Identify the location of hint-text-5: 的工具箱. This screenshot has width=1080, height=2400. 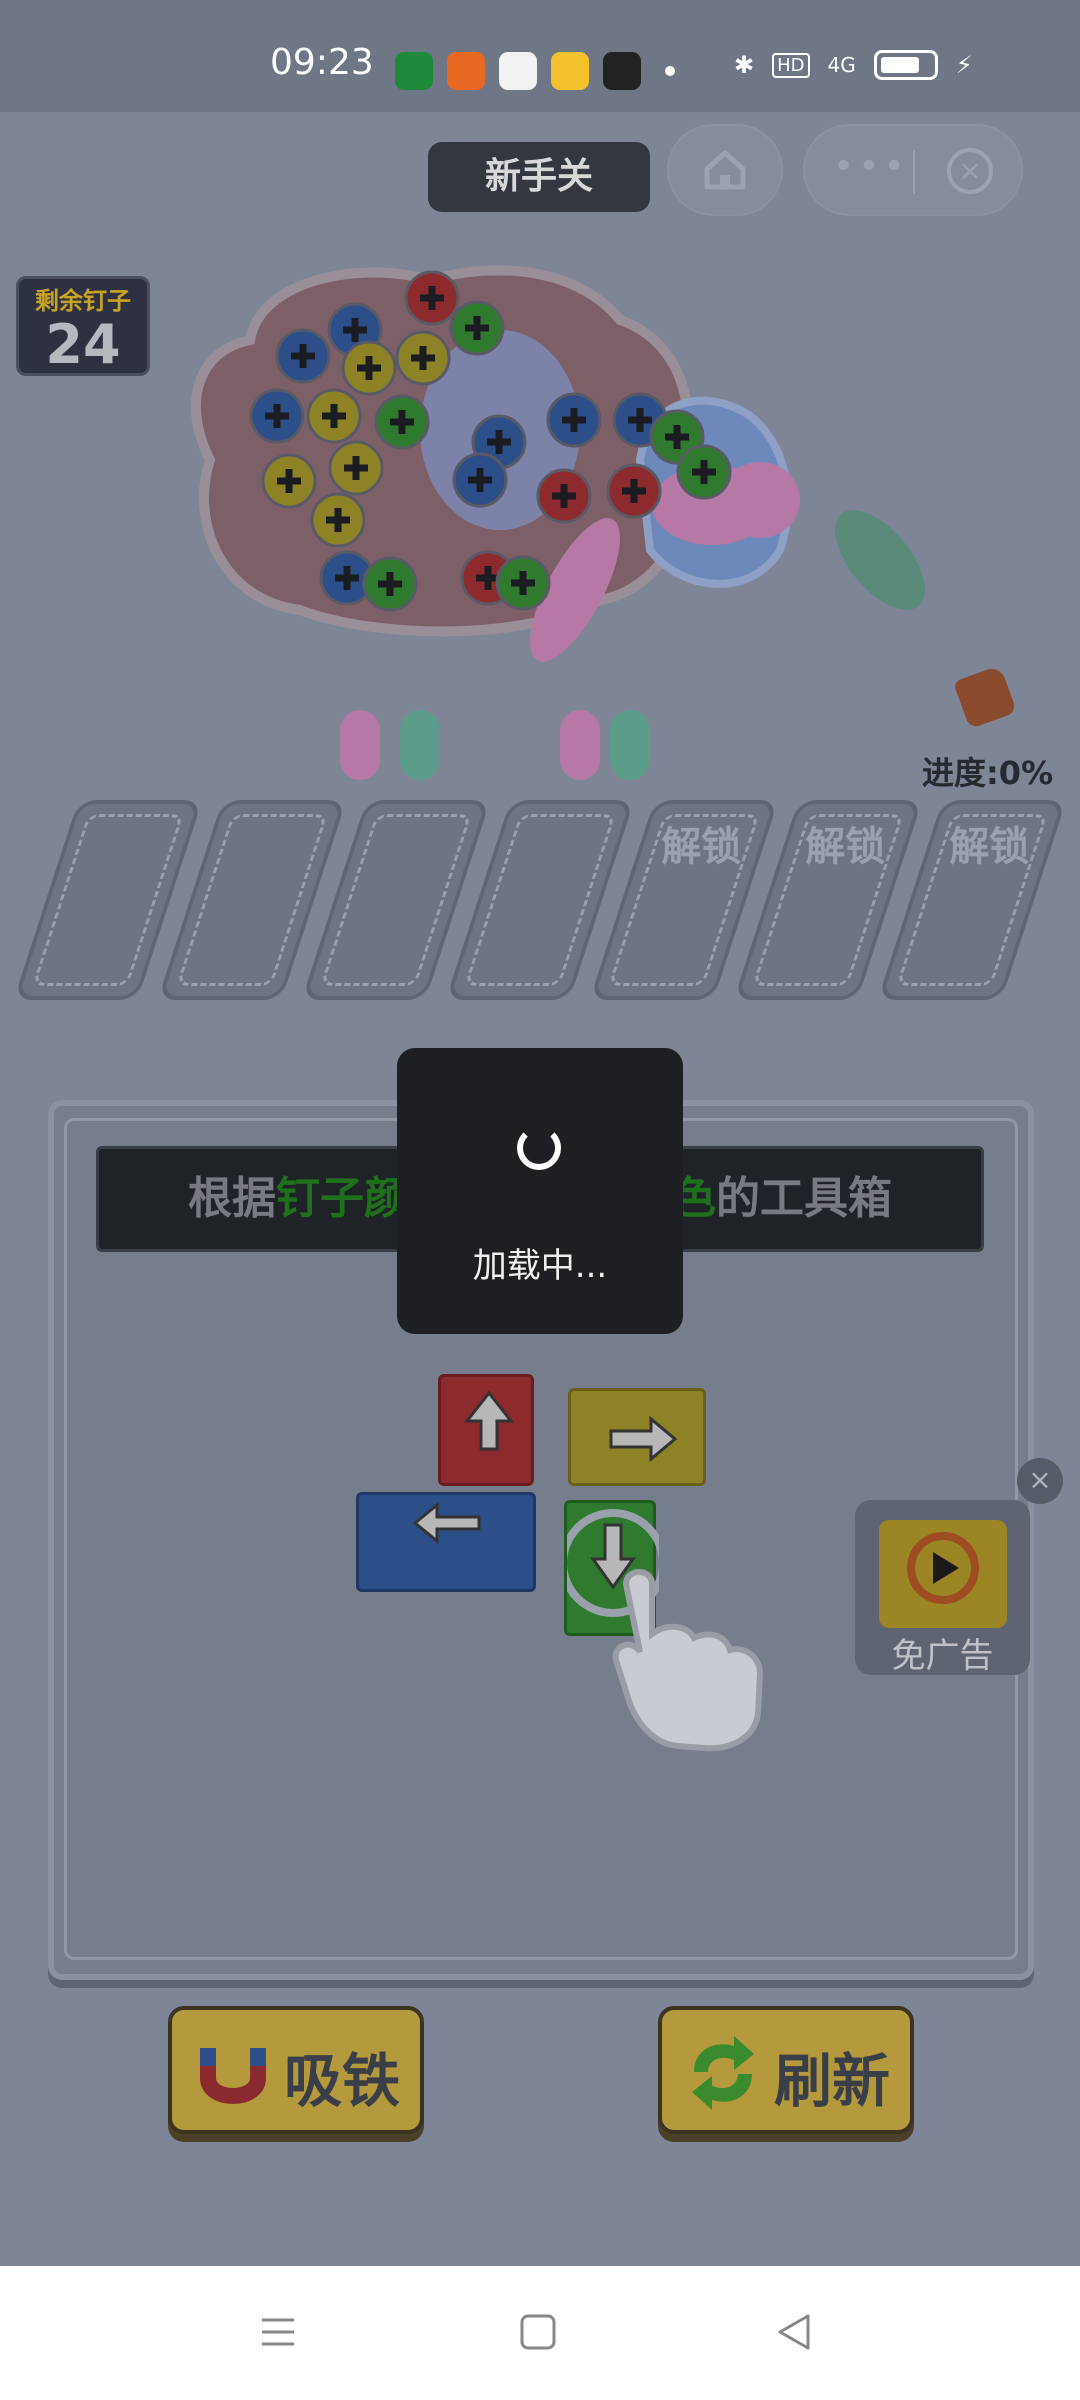
(804, 1198).